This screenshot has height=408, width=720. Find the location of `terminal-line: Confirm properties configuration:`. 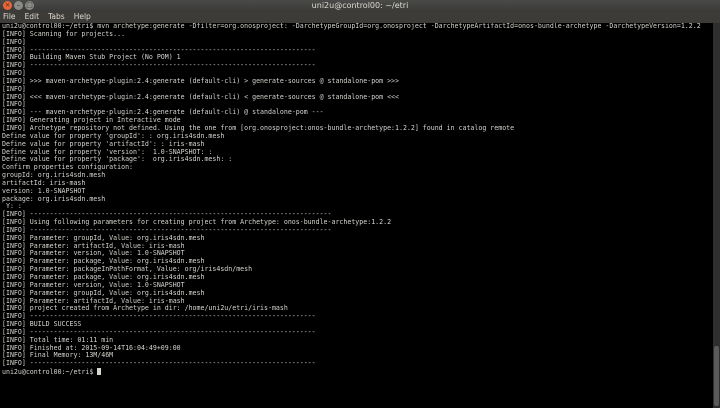

terminal-line: Confirm properties configuration: is located at coordinates (68, 167).